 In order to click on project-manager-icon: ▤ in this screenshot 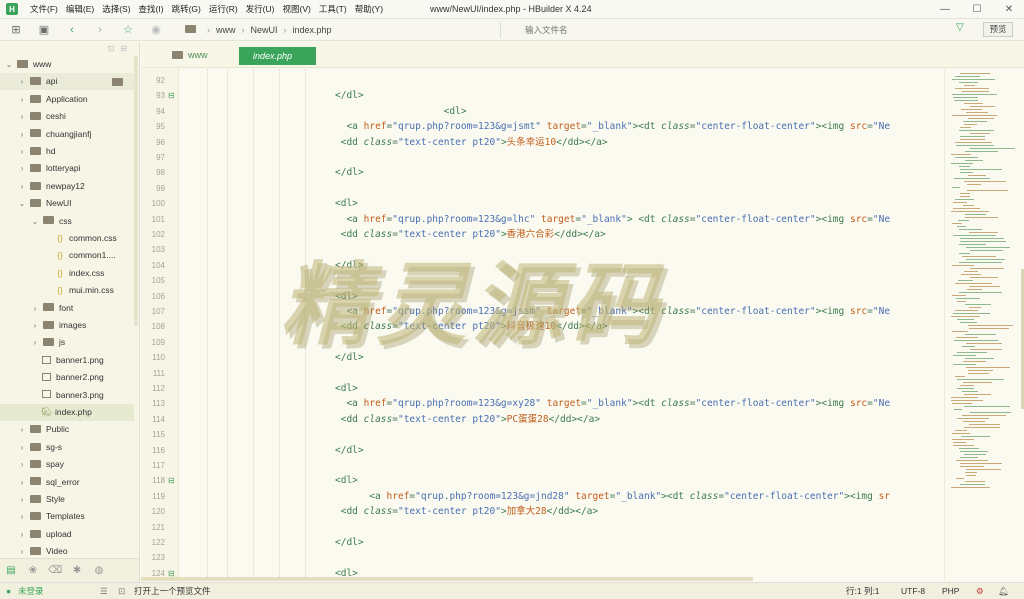, I will do `click(11, 571)`.